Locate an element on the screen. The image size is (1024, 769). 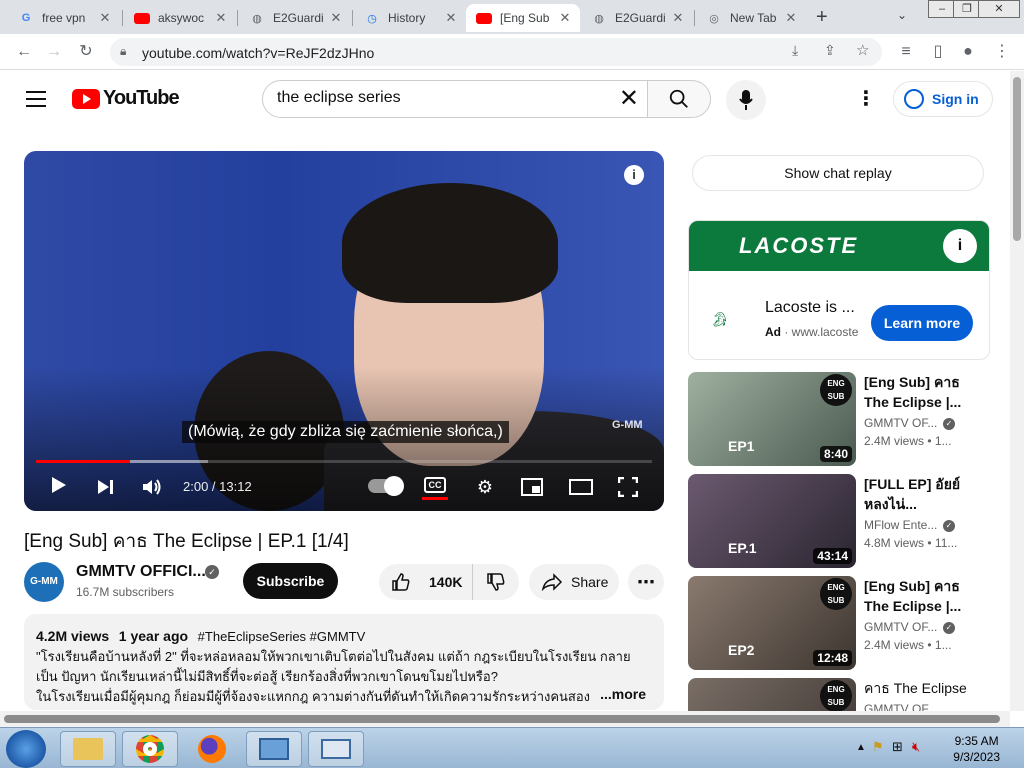
back-icon: ← is located at coordinates (24, 52).